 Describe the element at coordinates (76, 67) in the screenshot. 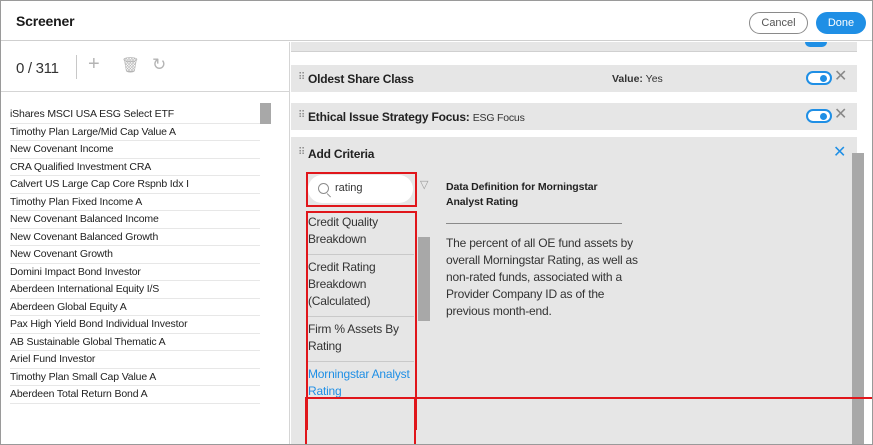

I see `toolbar-divider` at that location.